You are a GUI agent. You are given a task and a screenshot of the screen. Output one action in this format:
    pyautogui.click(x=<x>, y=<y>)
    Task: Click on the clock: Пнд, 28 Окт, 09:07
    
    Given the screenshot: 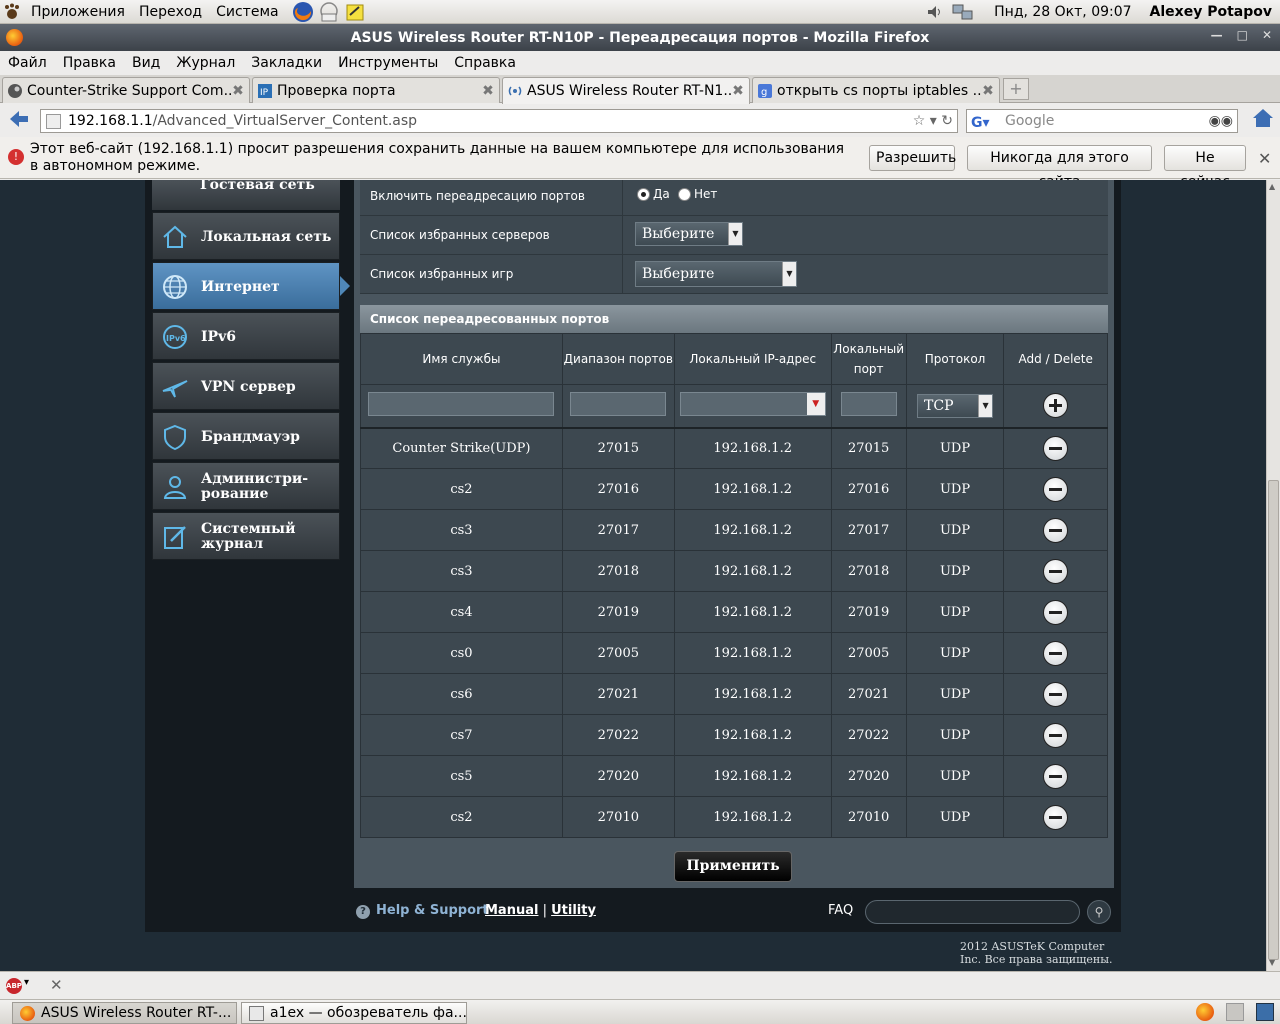 What is the action you would take?
    pyautogui.click(x=1062, y=12)
    